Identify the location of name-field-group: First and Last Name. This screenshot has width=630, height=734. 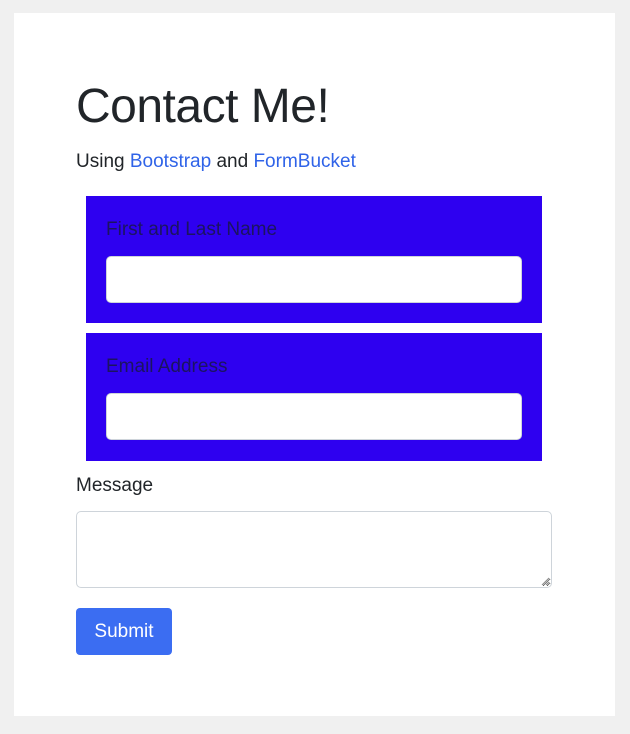
(314, 259).